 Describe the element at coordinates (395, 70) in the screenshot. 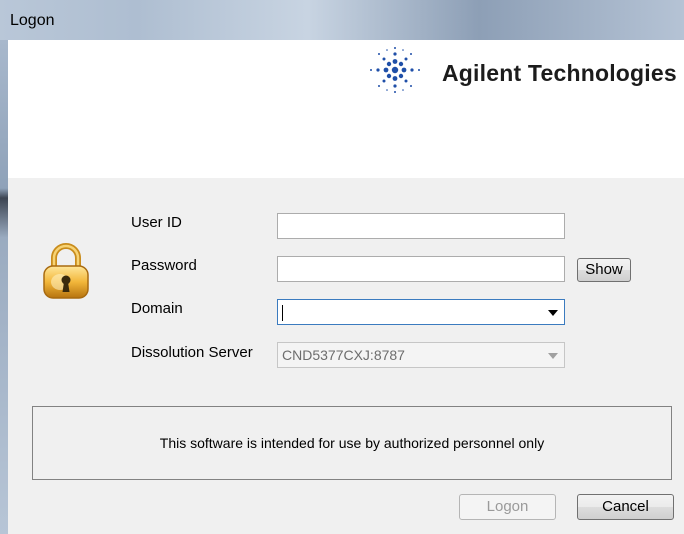

I see `agilent-spark-logo-icon` at that location.